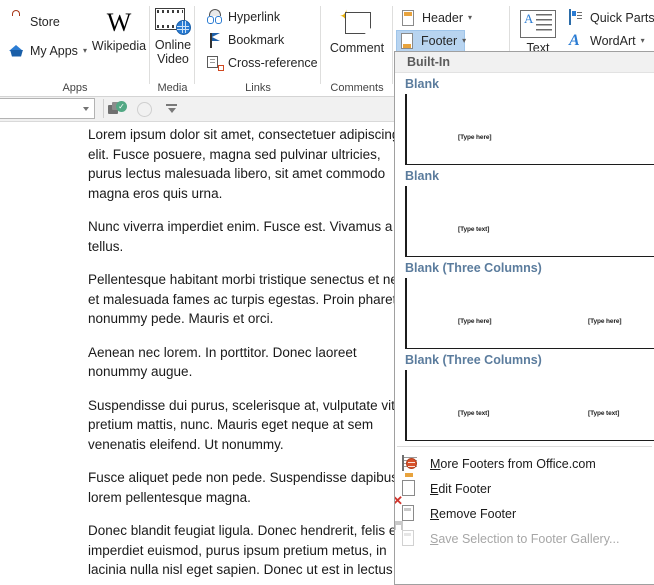 Image resolution: width=654 pixels, height=585 pixels. What do you see at coordinates (119, 46) in the screenshot?
I see `wikipedia-label: Wikipedia` at bounding box center [119, 46].